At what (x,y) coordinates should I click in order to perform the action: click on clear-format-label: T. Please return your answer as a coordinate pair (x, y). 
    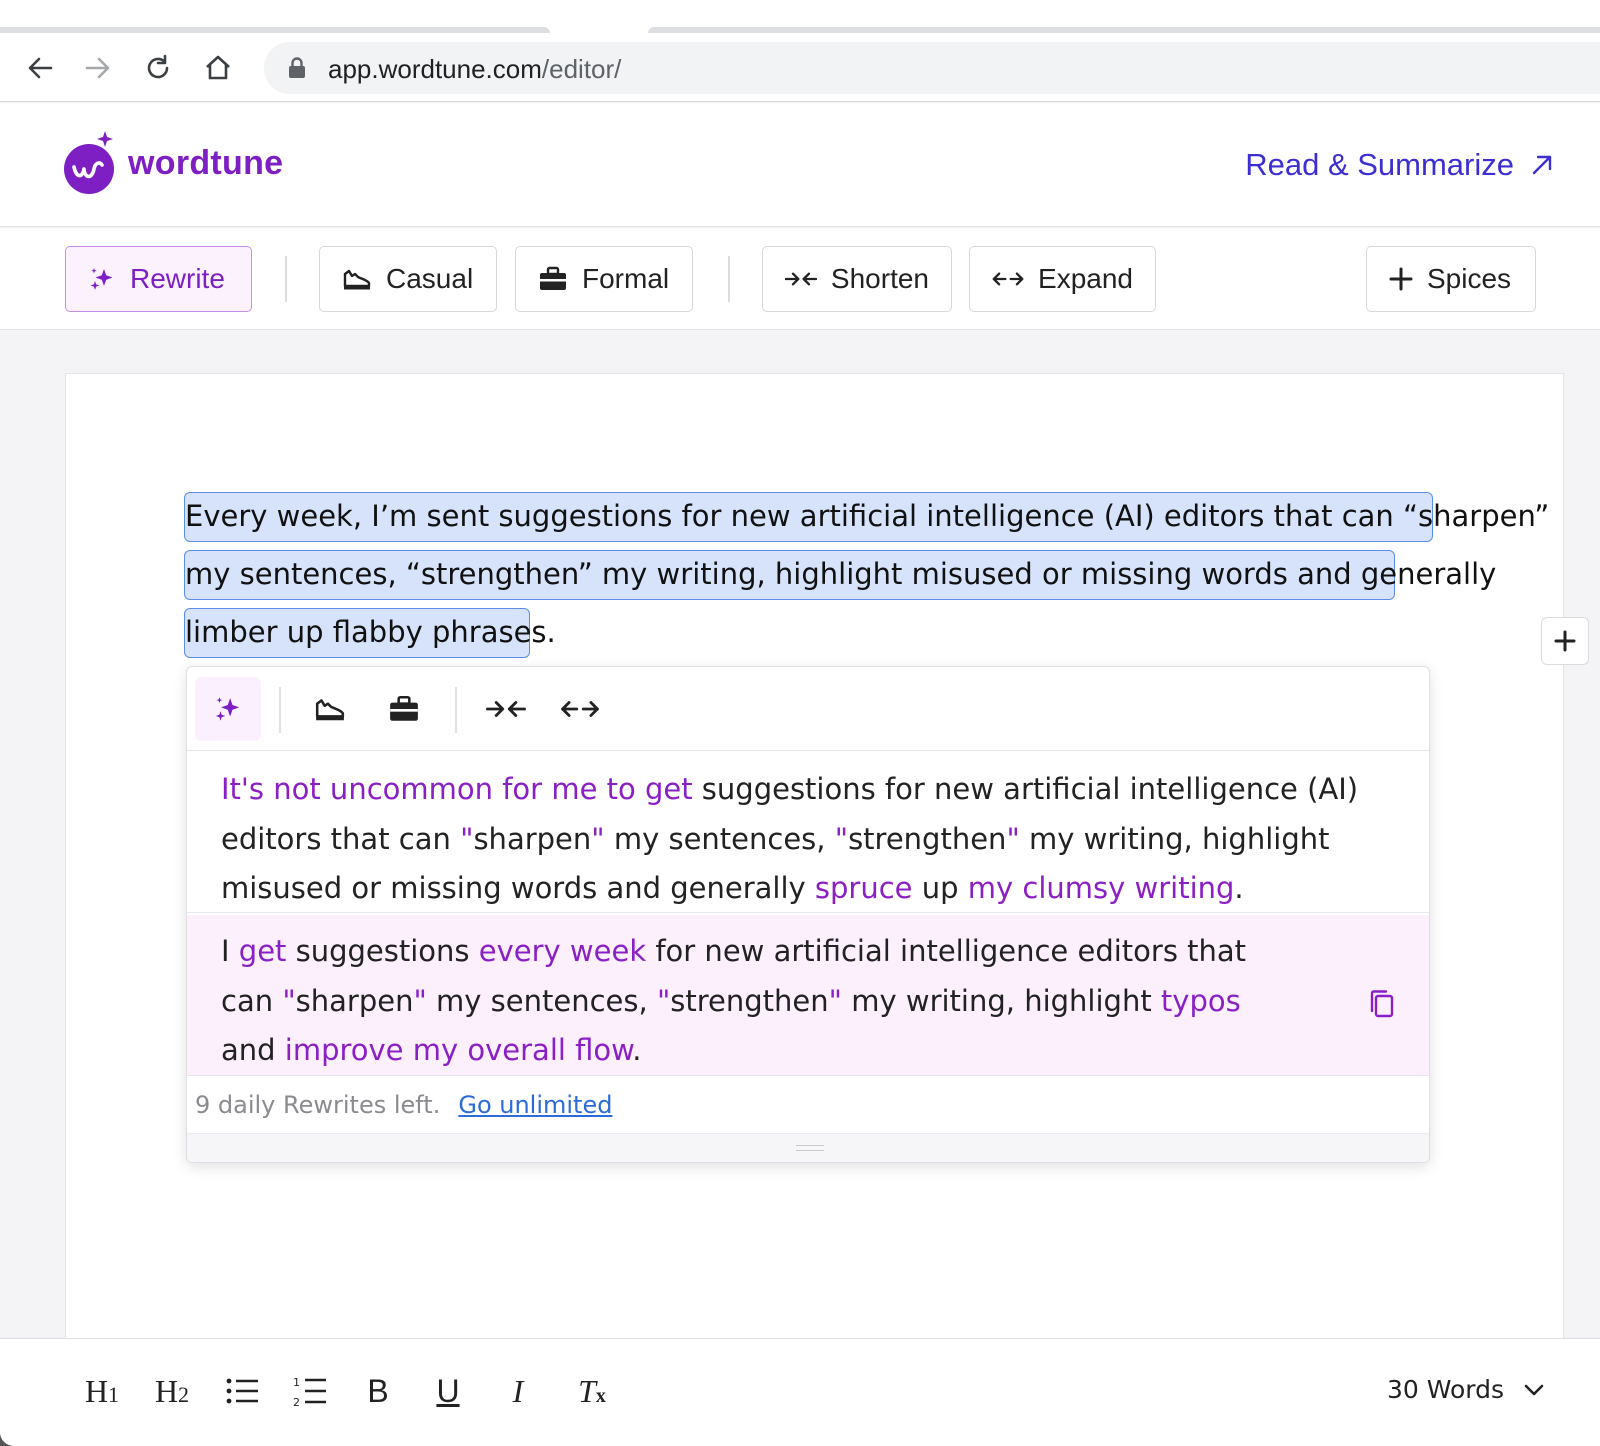
    Looking at the image, I should click on (587, 1390).